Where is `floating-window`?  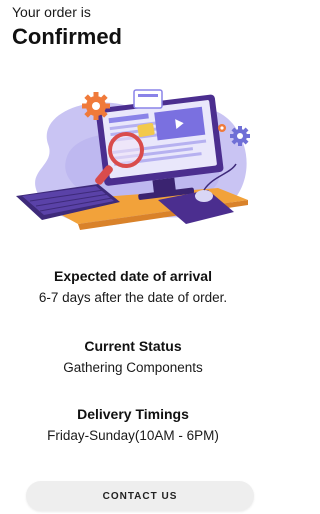 floating-window is located at coordinates (148, 99).